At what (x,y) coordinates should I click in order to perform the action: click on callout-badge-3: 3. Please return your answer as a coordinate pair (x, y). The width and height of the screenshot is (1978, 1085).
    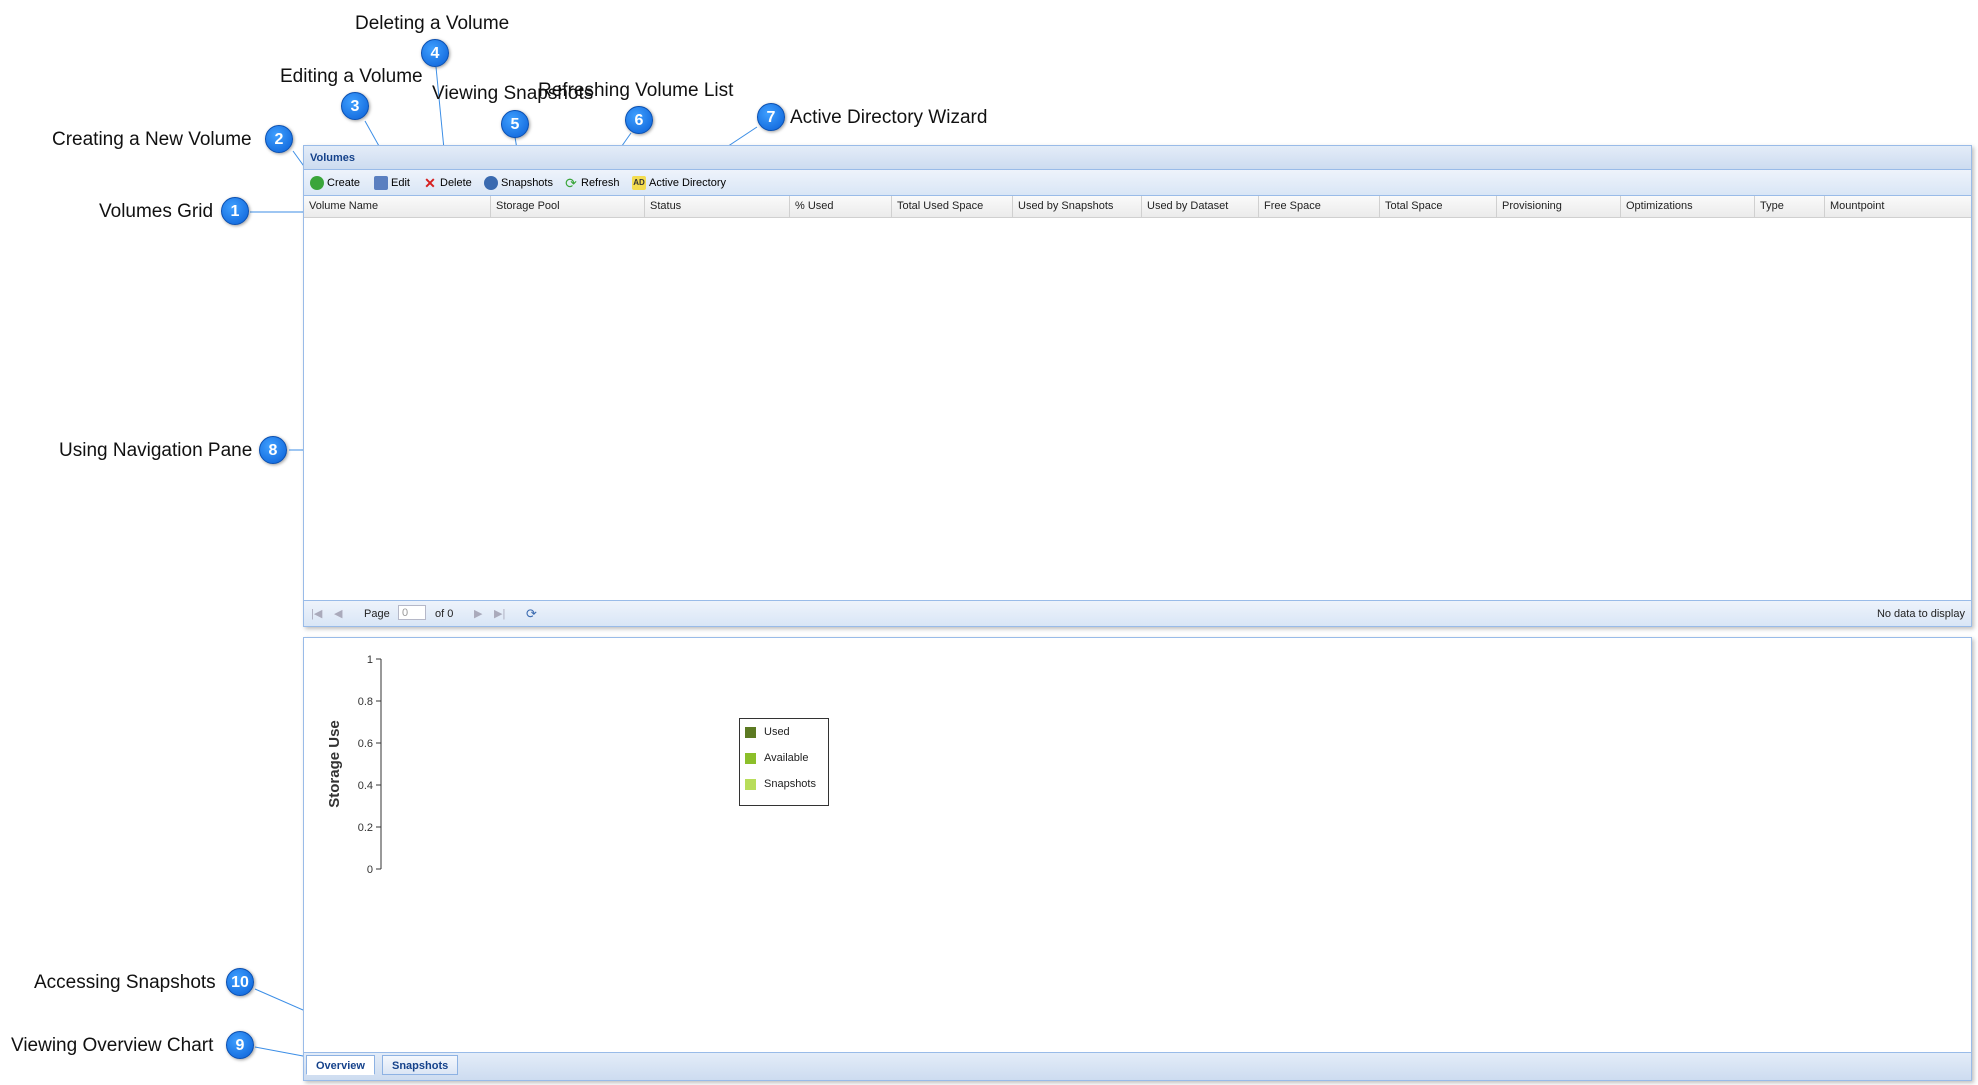
    Looking at the image, I should click on (355, 106).